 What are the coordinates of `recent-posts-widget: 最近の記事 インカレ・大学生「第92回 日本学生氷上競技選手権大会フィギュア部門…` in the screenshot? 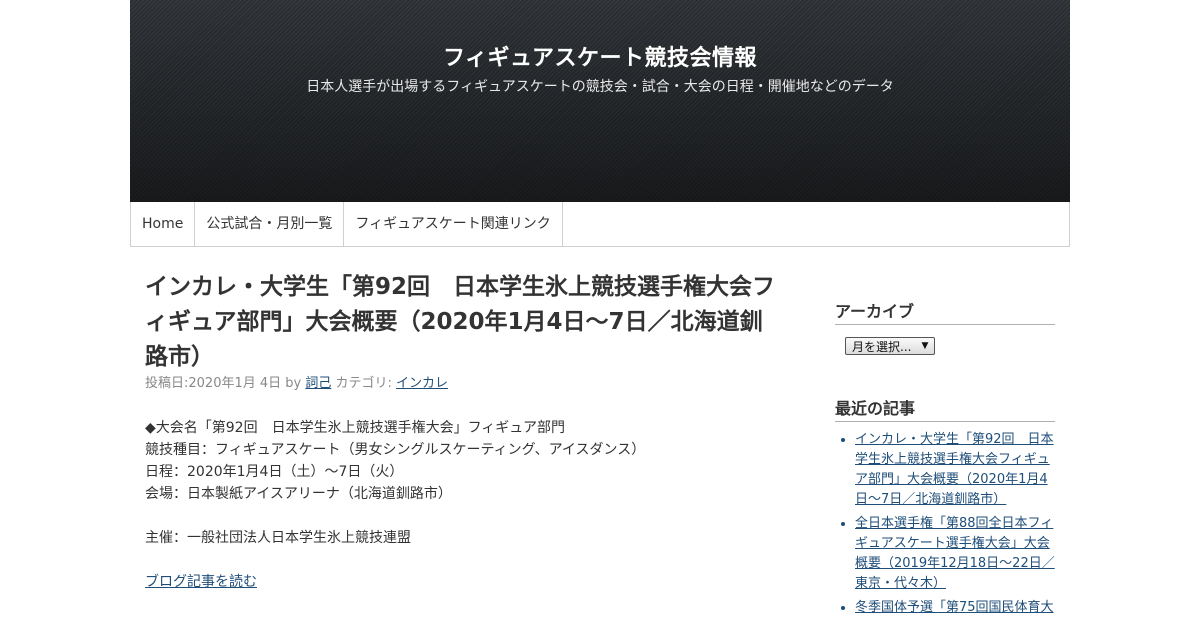 It's located at (945, 506).